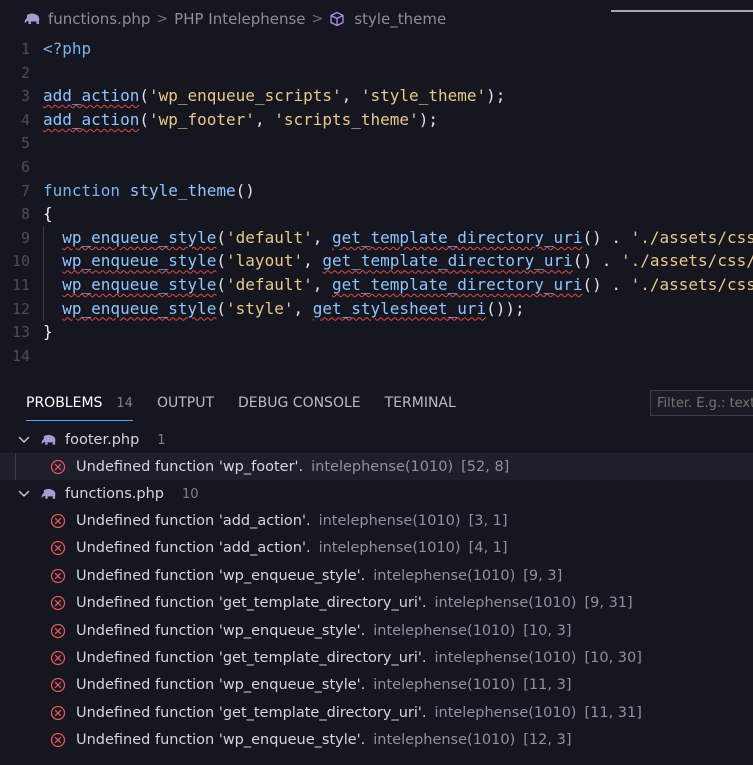 The height and width of the screenshot is (765, 753). I want to click on php-elephant-icon, so click(48, 439).